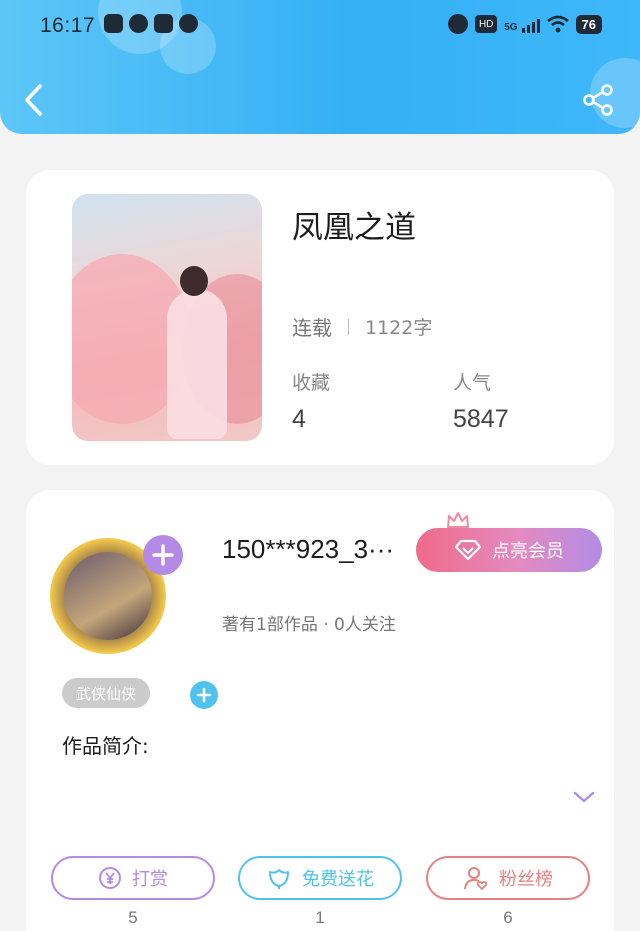 This screenshot has width=640, height=931. What do you see at coordinates (481, 401) in the screenshot?
I see `popularity-stat: 人气 5847` at bounding box center [481, 401].